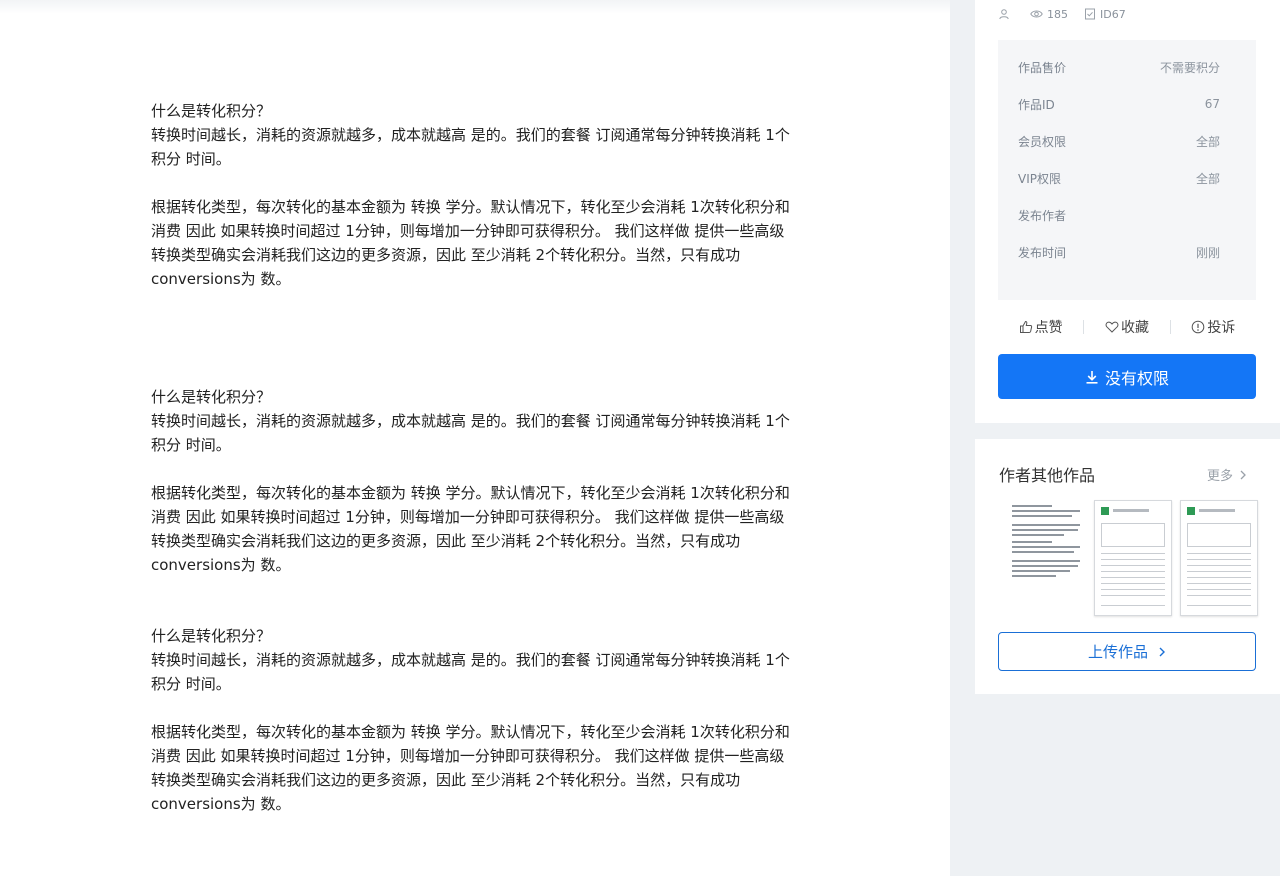  What do you see at coordinates (1207, 252) in the screenshot?
I see `info-value: 刚刚` at bounding box center [1207, 252].